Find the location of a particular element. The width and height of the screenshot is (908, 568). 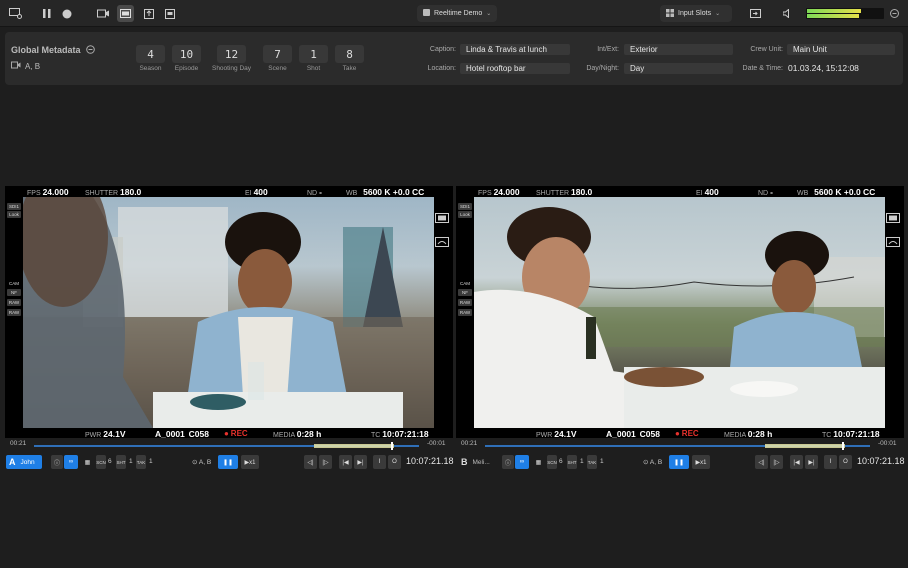

datetime-value: 01.03.24, 15:12:08 is located at coordinates (823, 68).